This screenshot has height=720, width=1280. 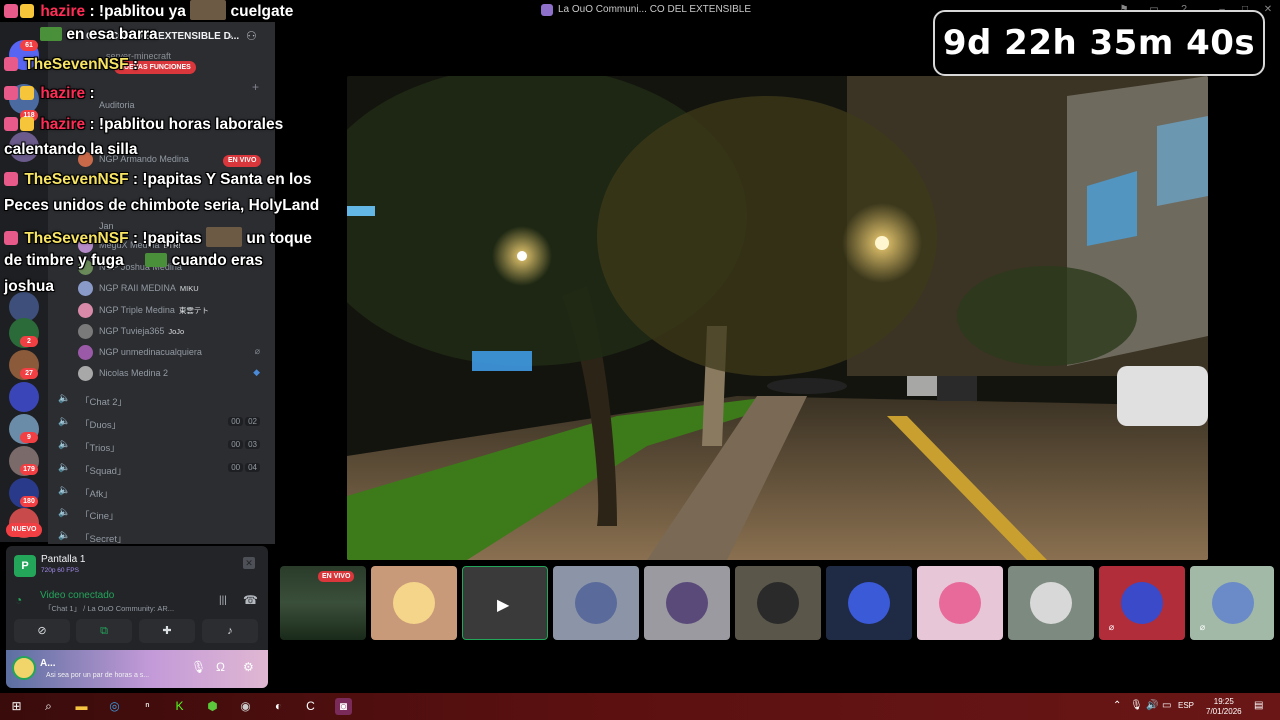 What do you see at coordinates (230, 35) in the screenshot?
I see `chevron-down-icon: ⌄` at bounding box center [230, 35].